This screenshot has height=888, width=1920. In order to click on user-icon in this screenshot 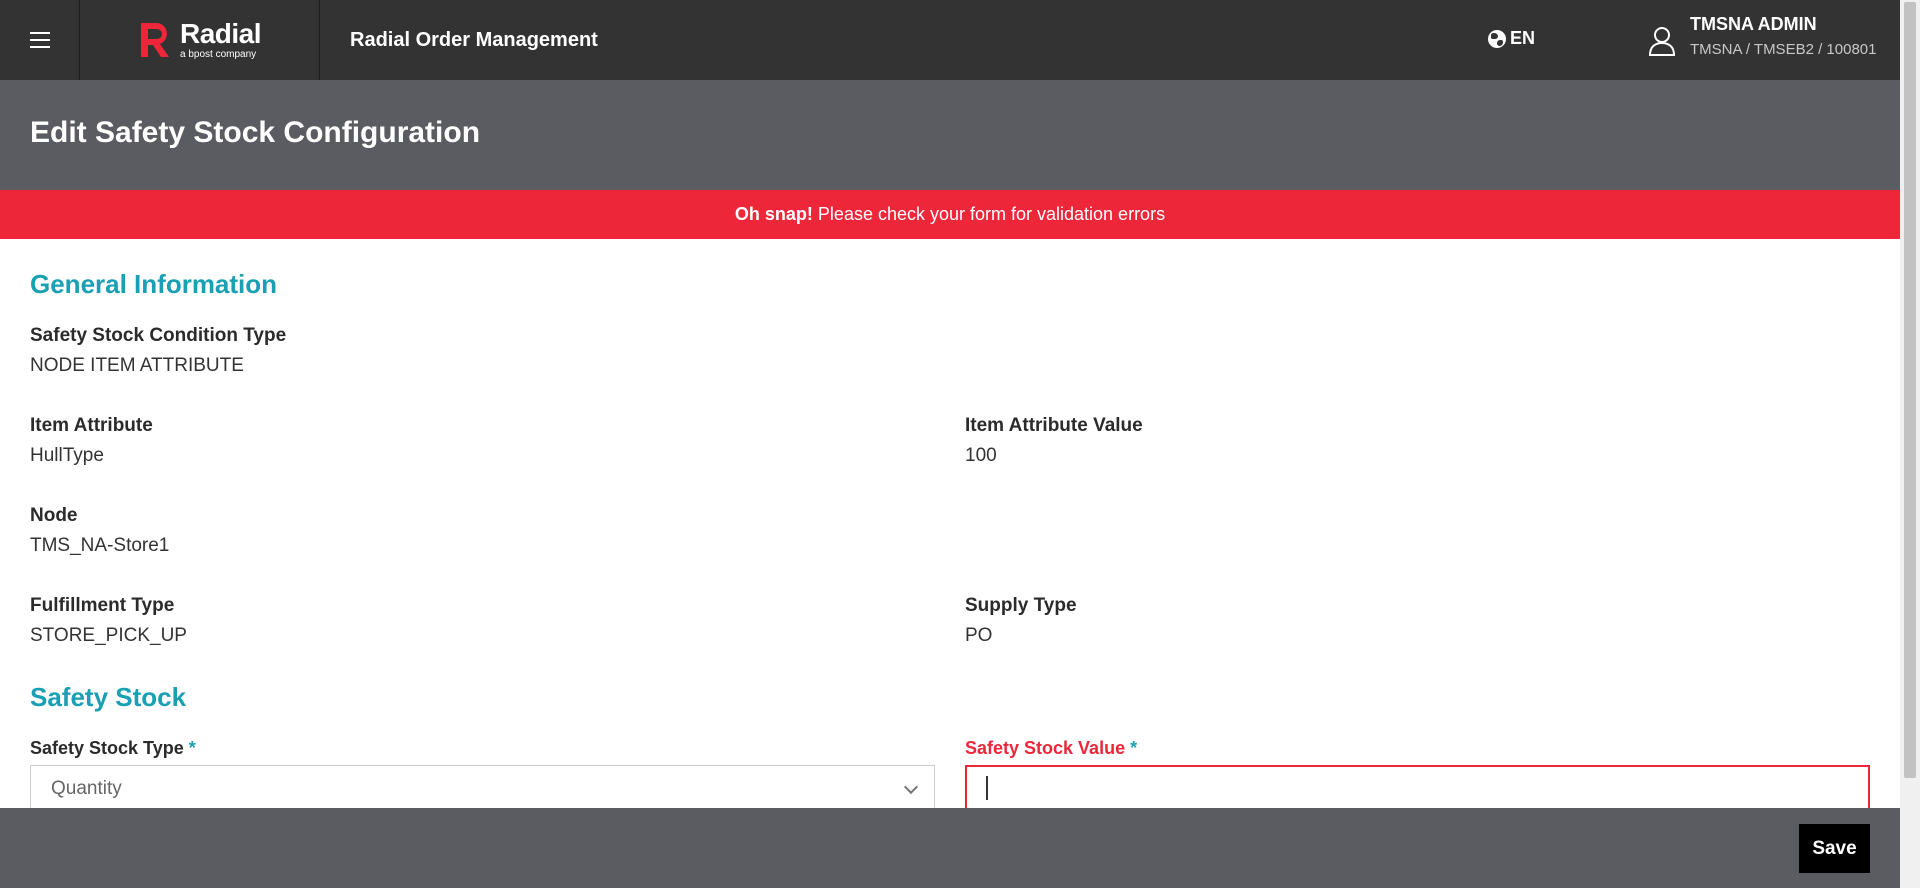, I will do `click(1662, 41)`.